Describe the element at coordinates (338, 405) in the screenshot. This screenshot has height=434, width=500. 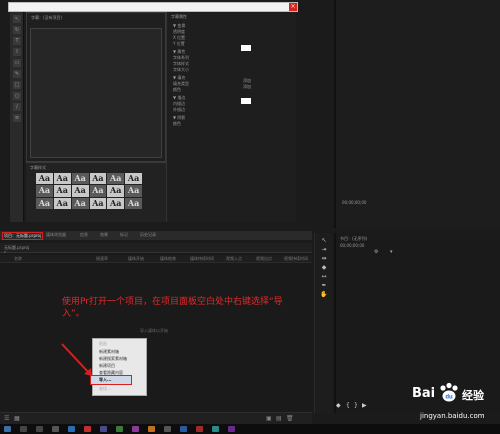
I see `add-marker-icon: ◆` at that location.